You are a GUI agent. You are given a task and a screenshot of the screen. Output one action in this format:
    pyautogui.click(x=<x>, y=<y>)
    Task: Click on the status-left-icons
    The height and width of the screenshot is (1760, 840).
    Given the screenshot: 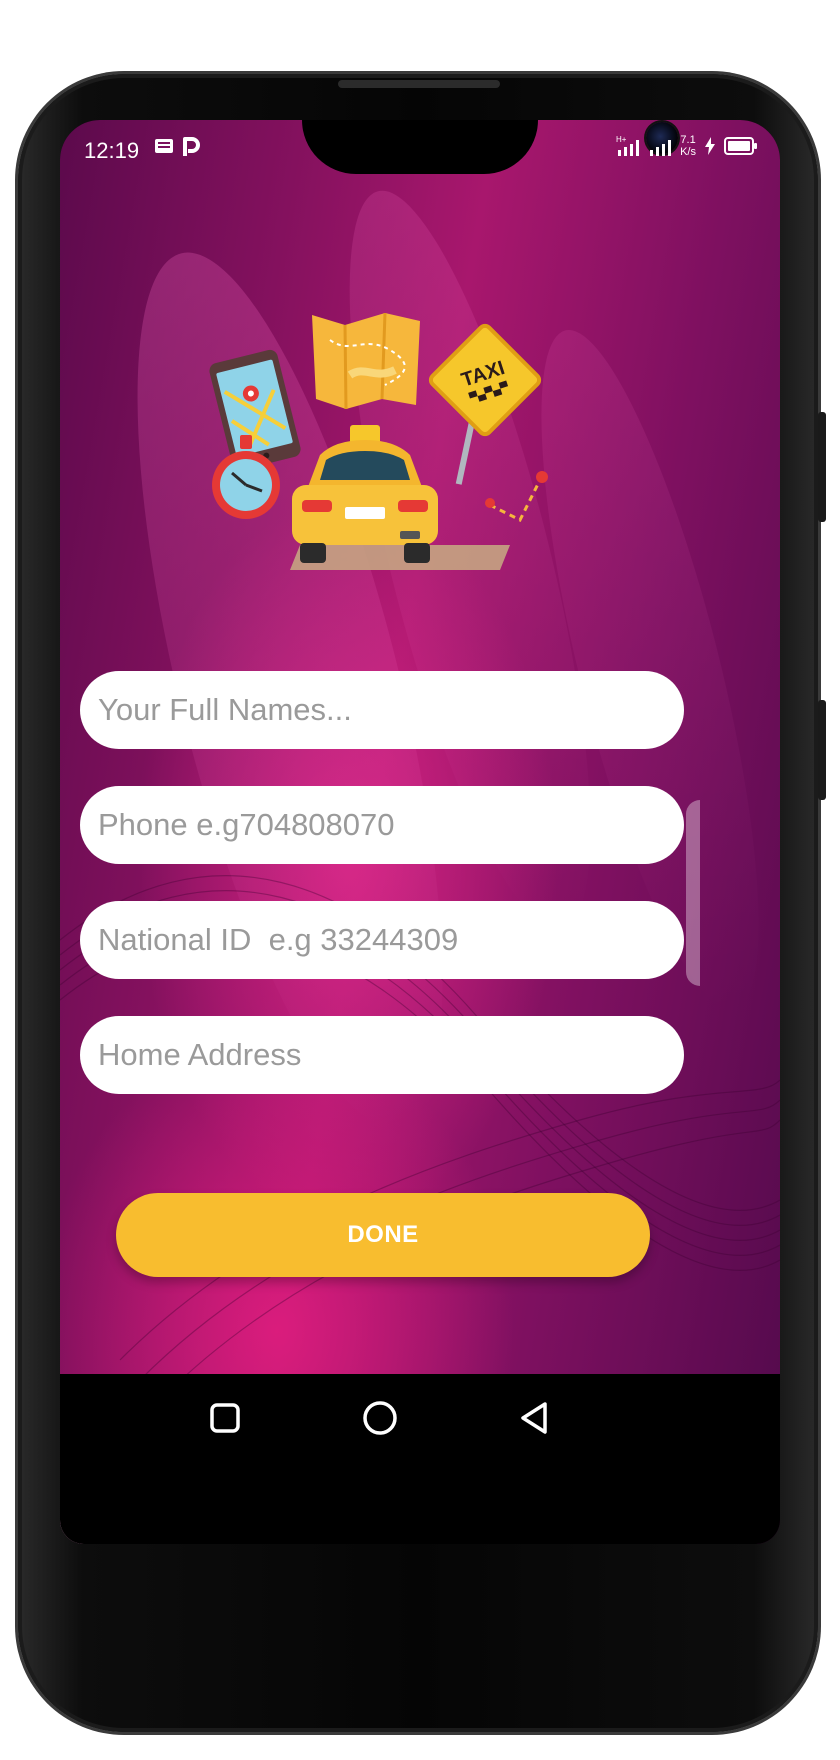 What is the action you would take?
    pyautogui.click(x=177, y=147)
    